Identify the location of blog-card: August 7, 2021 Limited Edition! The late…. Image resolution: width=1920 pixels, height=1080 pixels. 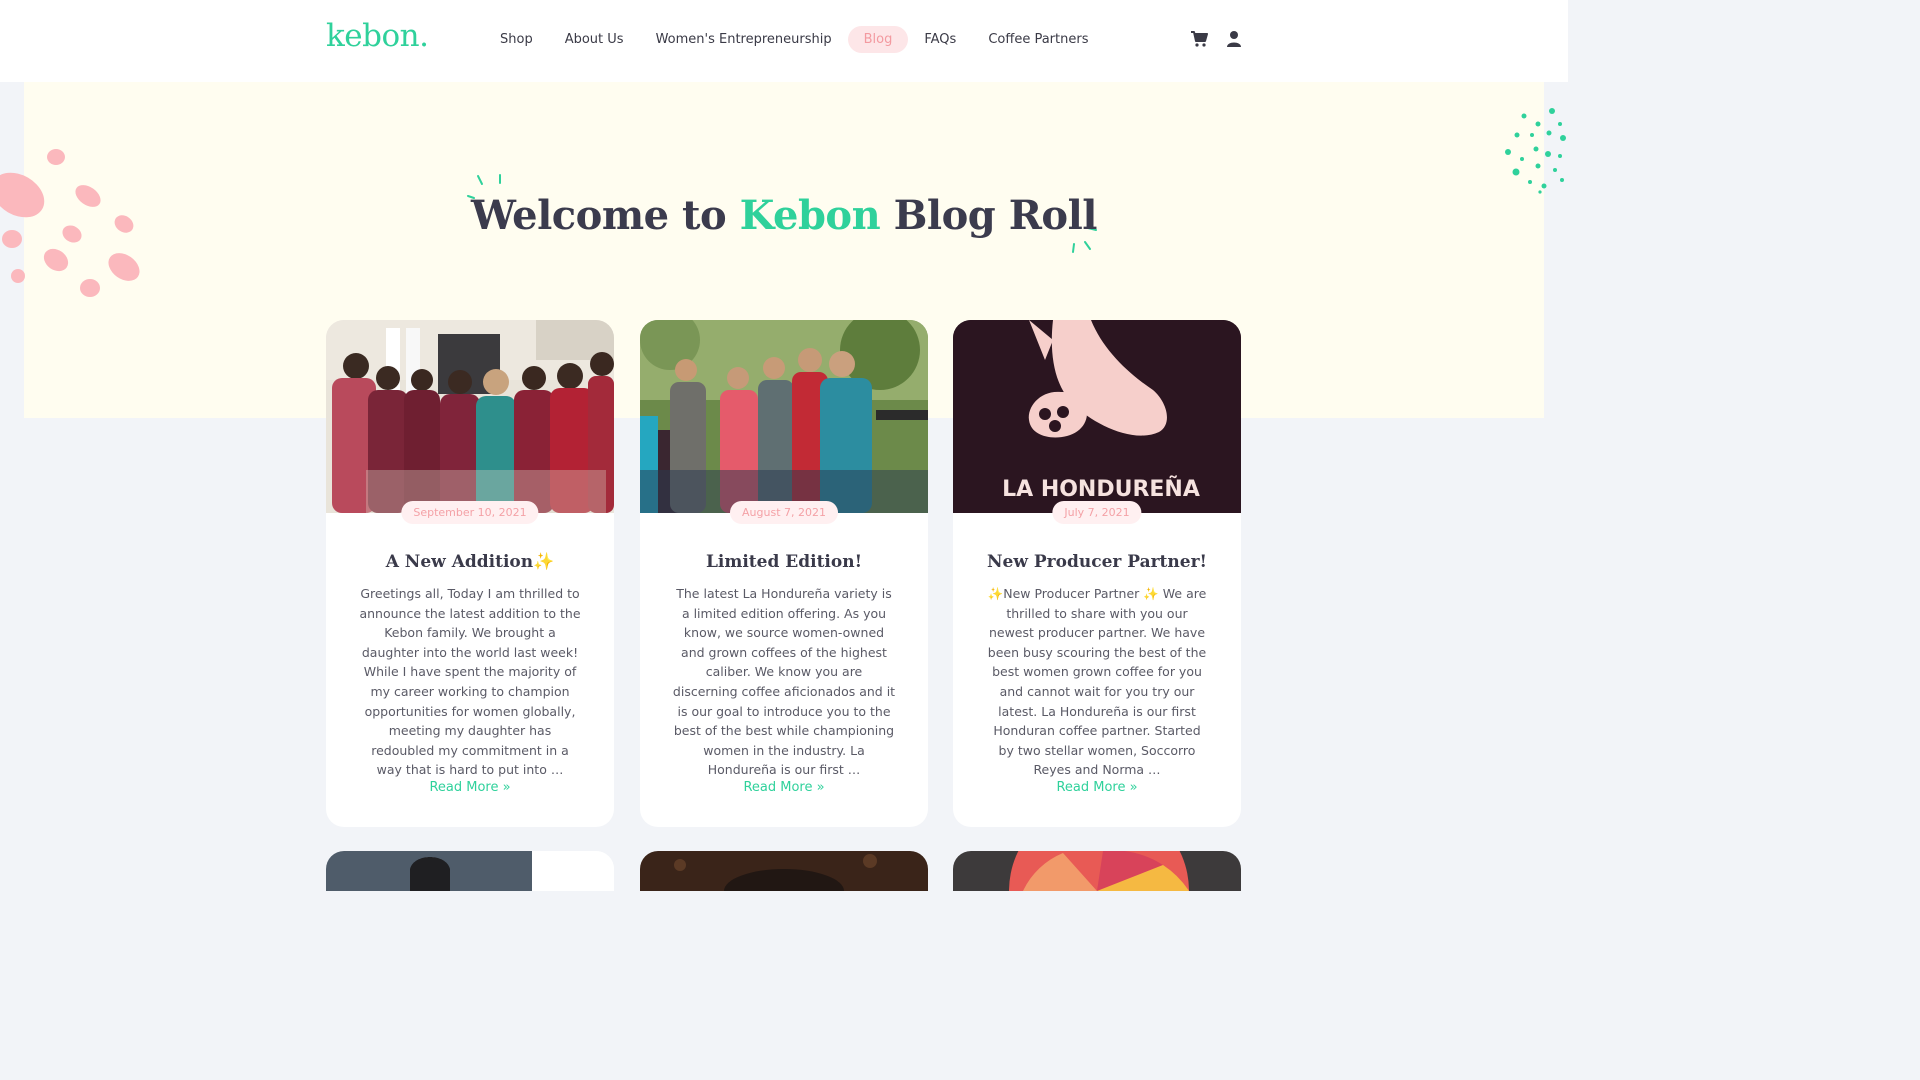
(784, 573).